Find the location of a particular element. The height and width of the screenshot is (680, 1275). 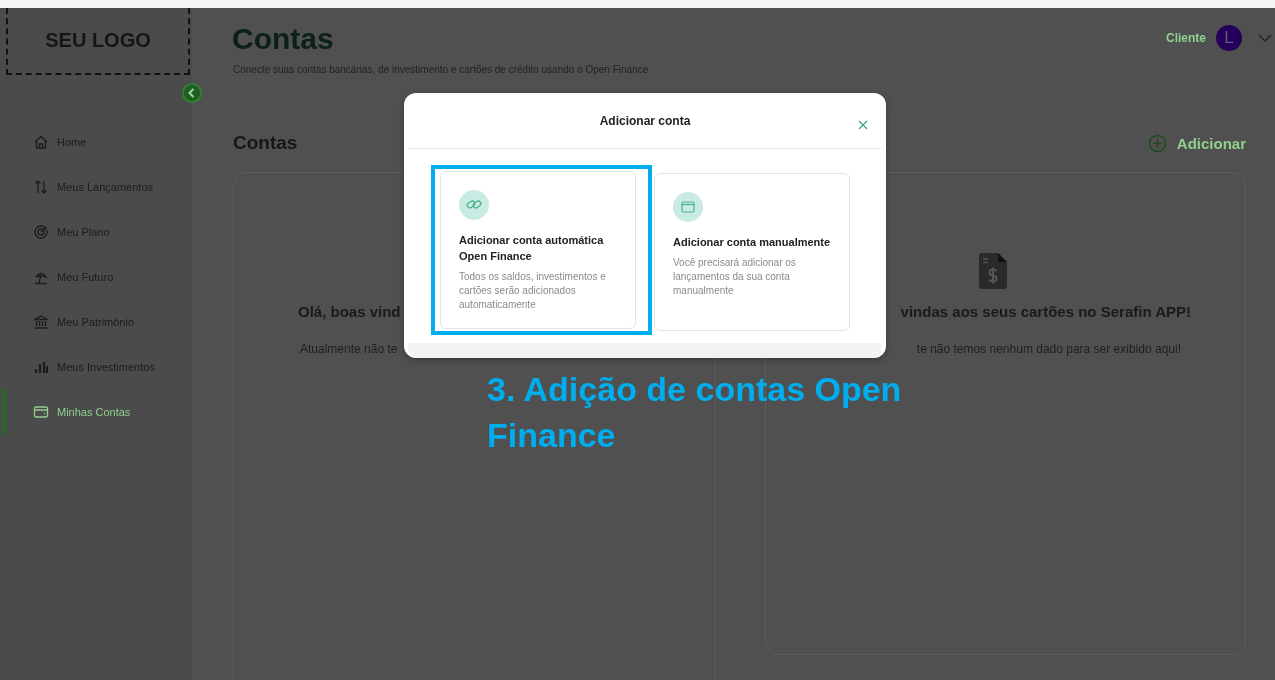

home-icon is located at coordinates (41, 141).